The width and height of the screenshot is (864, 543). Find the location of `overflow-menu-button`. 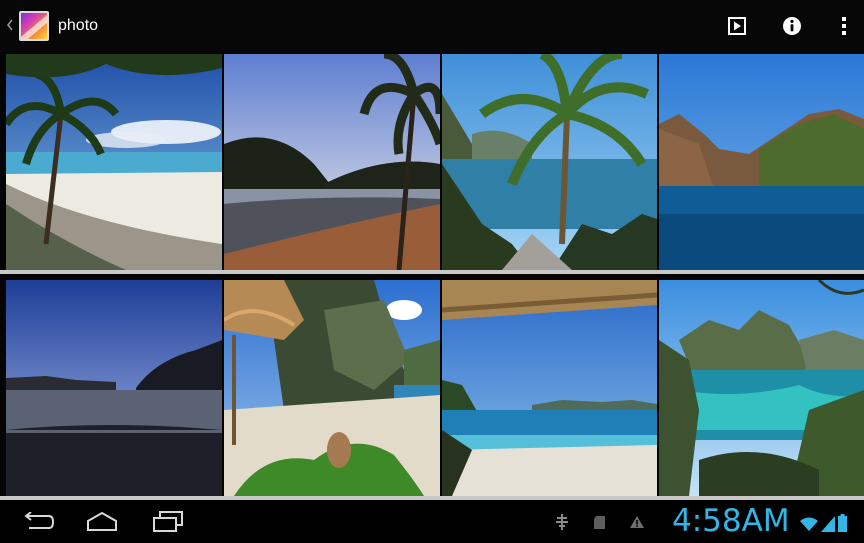

overflow-menu-button is located at coordinates (844, 26).